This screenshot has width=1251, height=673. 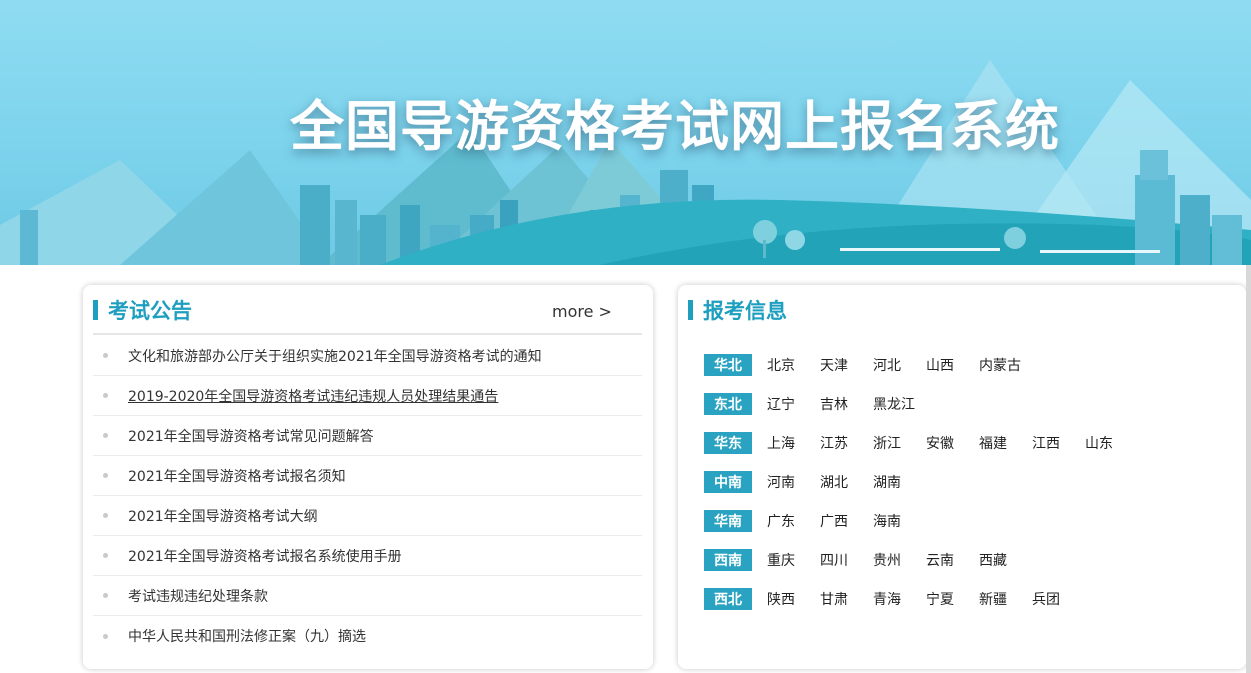 What do you see at coordinates (793, 560) in the screenshot?
I see `province-link: 重庆` at bounding box center [793, 560].